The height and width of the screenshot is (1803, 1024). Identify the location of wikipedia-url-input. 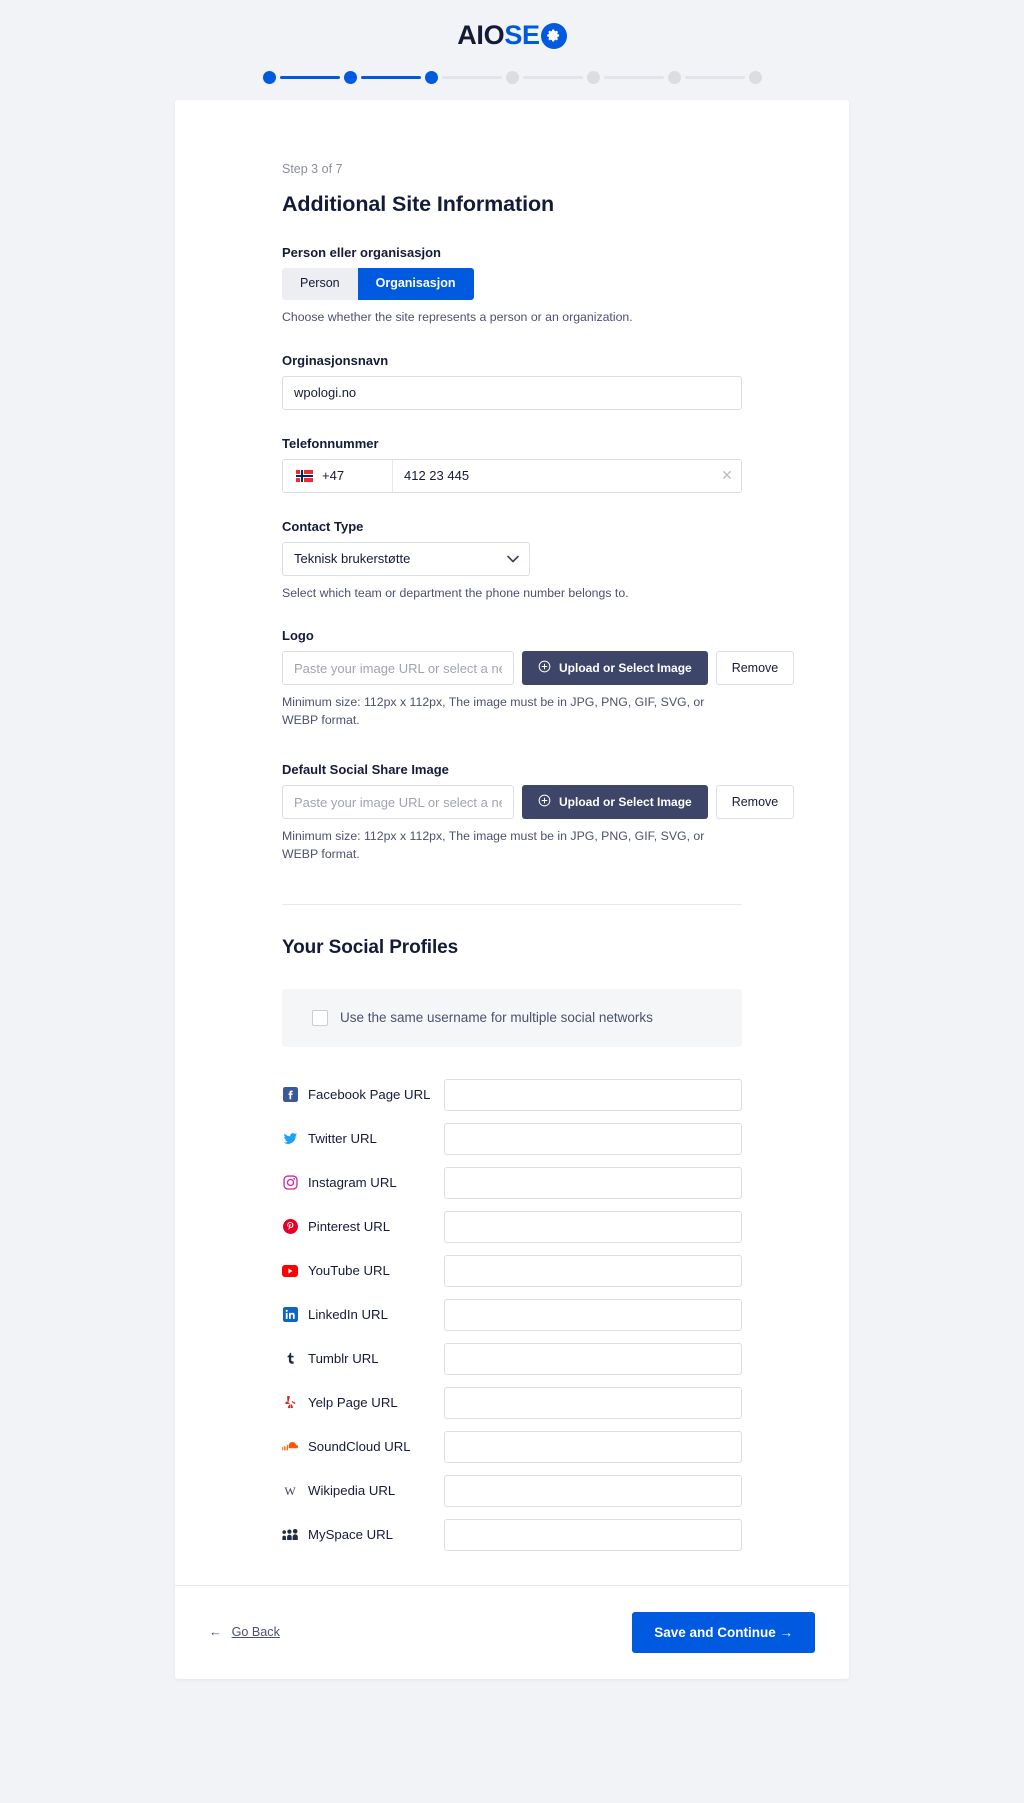
(593, 1490).